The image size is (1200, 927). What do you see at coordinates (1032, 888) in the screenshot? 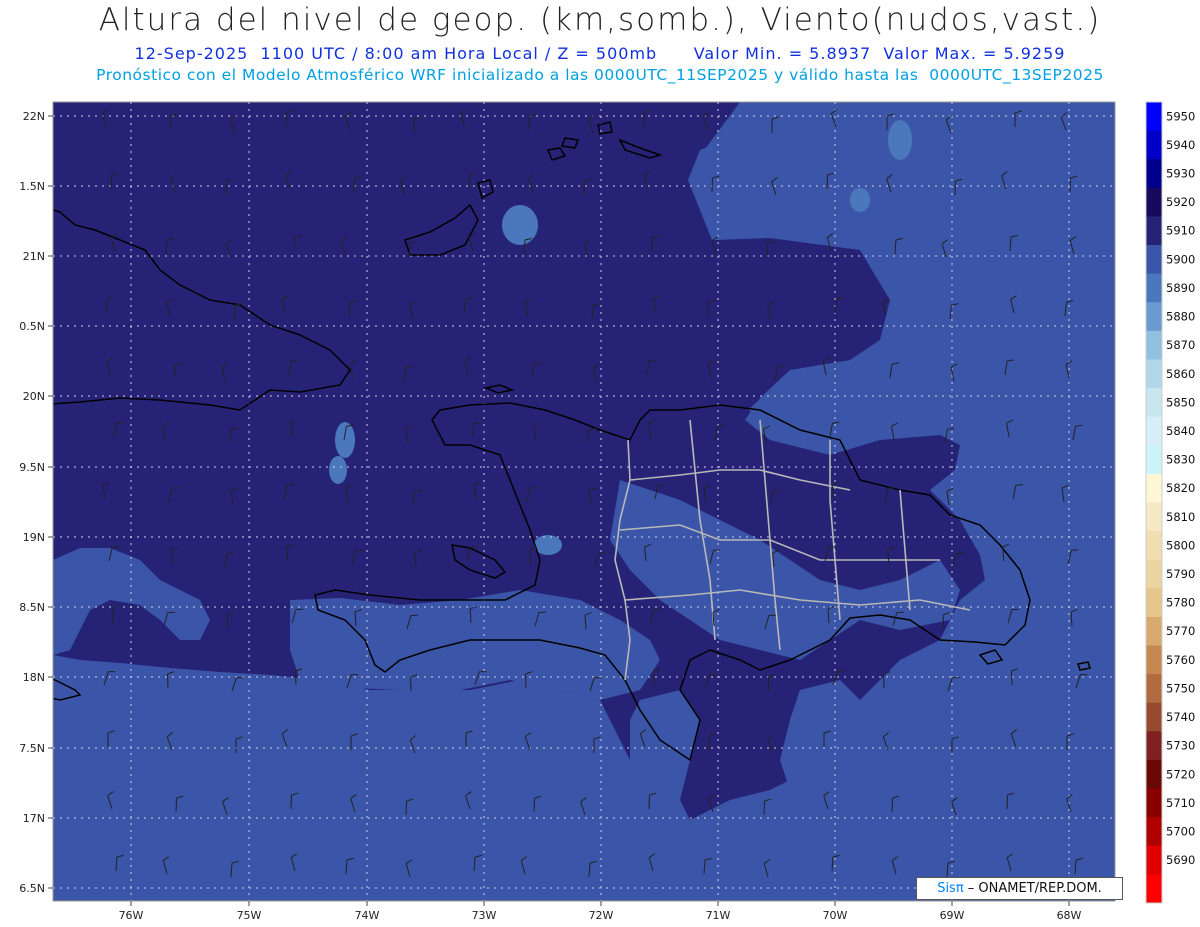
I see `credit-text: – ONAMET/REP.DOM.` at bounding box center [1032, 888].